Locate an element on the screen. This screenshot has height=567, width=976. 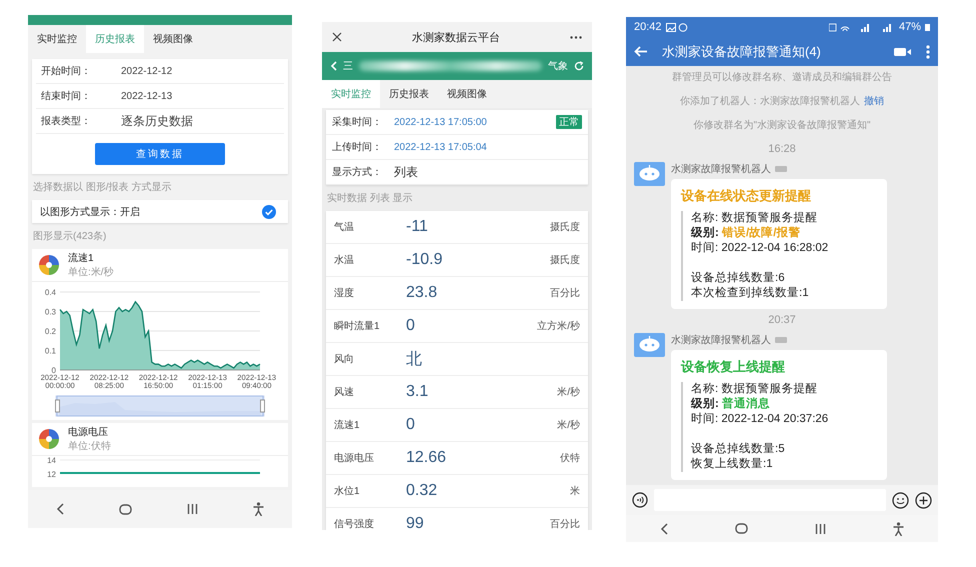
field-value: 2022-12-13 17:05:00 is located at coordinates (441, 122).